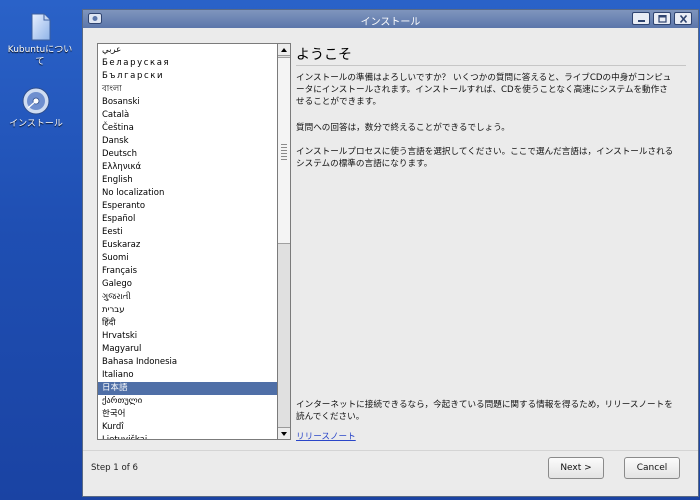 The width and height of the screenshot is (700, 500). What do you see at coordinates (187, 271) in the screenshot?
I see `language-item: Français` at bounding box center [187, 271].